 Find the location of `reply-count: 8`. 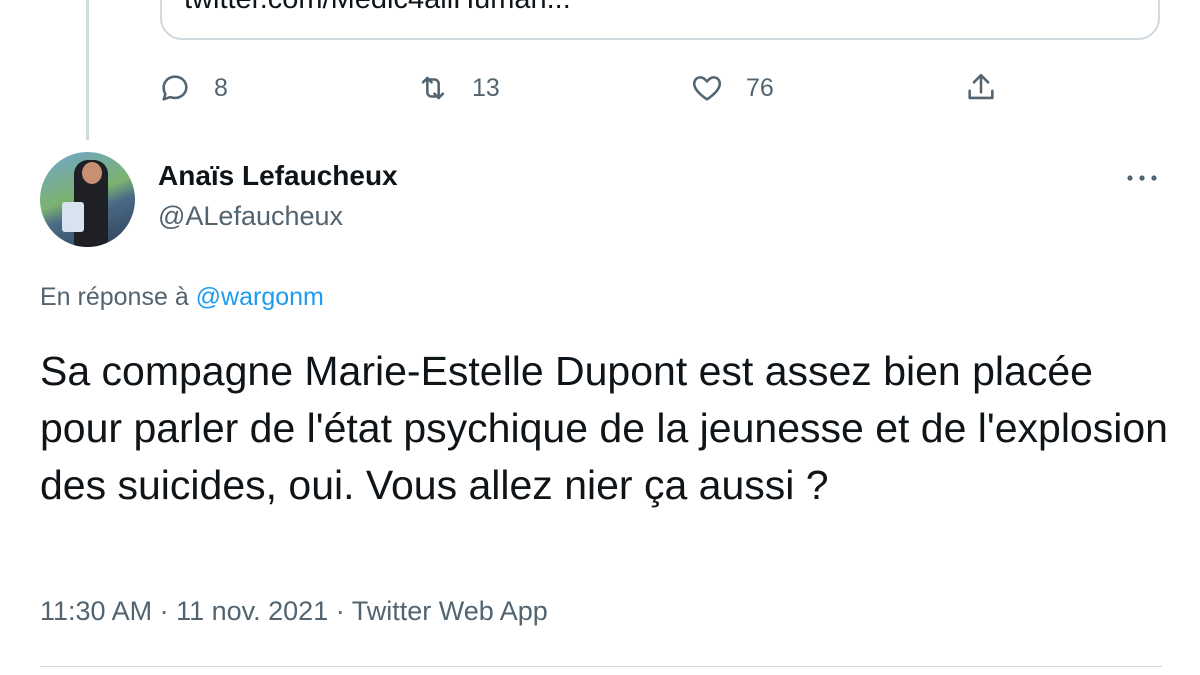

reply-count: 8 is located at coordinates (221, 87).